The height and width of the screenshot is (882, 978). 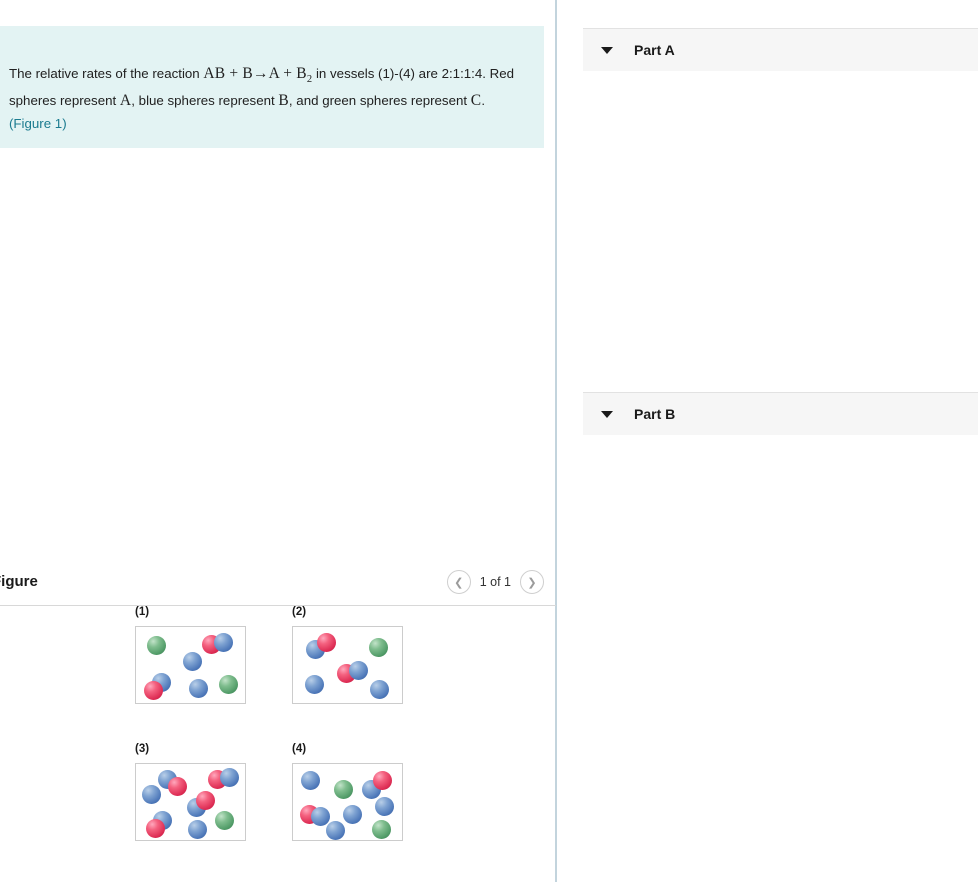 I want to click on vessel-1: (1), so click(x=190, y=655).